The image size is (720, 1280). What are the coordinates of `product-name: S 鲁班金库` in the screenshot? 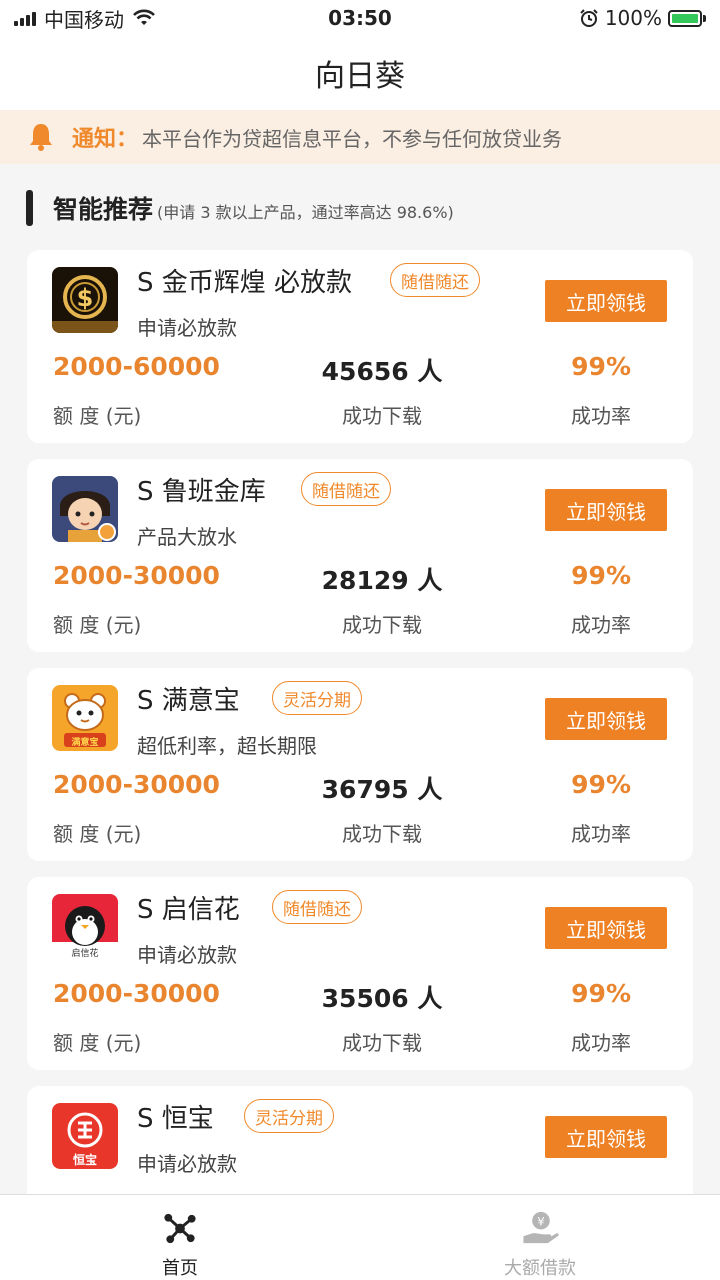 It's located at (201, 492).